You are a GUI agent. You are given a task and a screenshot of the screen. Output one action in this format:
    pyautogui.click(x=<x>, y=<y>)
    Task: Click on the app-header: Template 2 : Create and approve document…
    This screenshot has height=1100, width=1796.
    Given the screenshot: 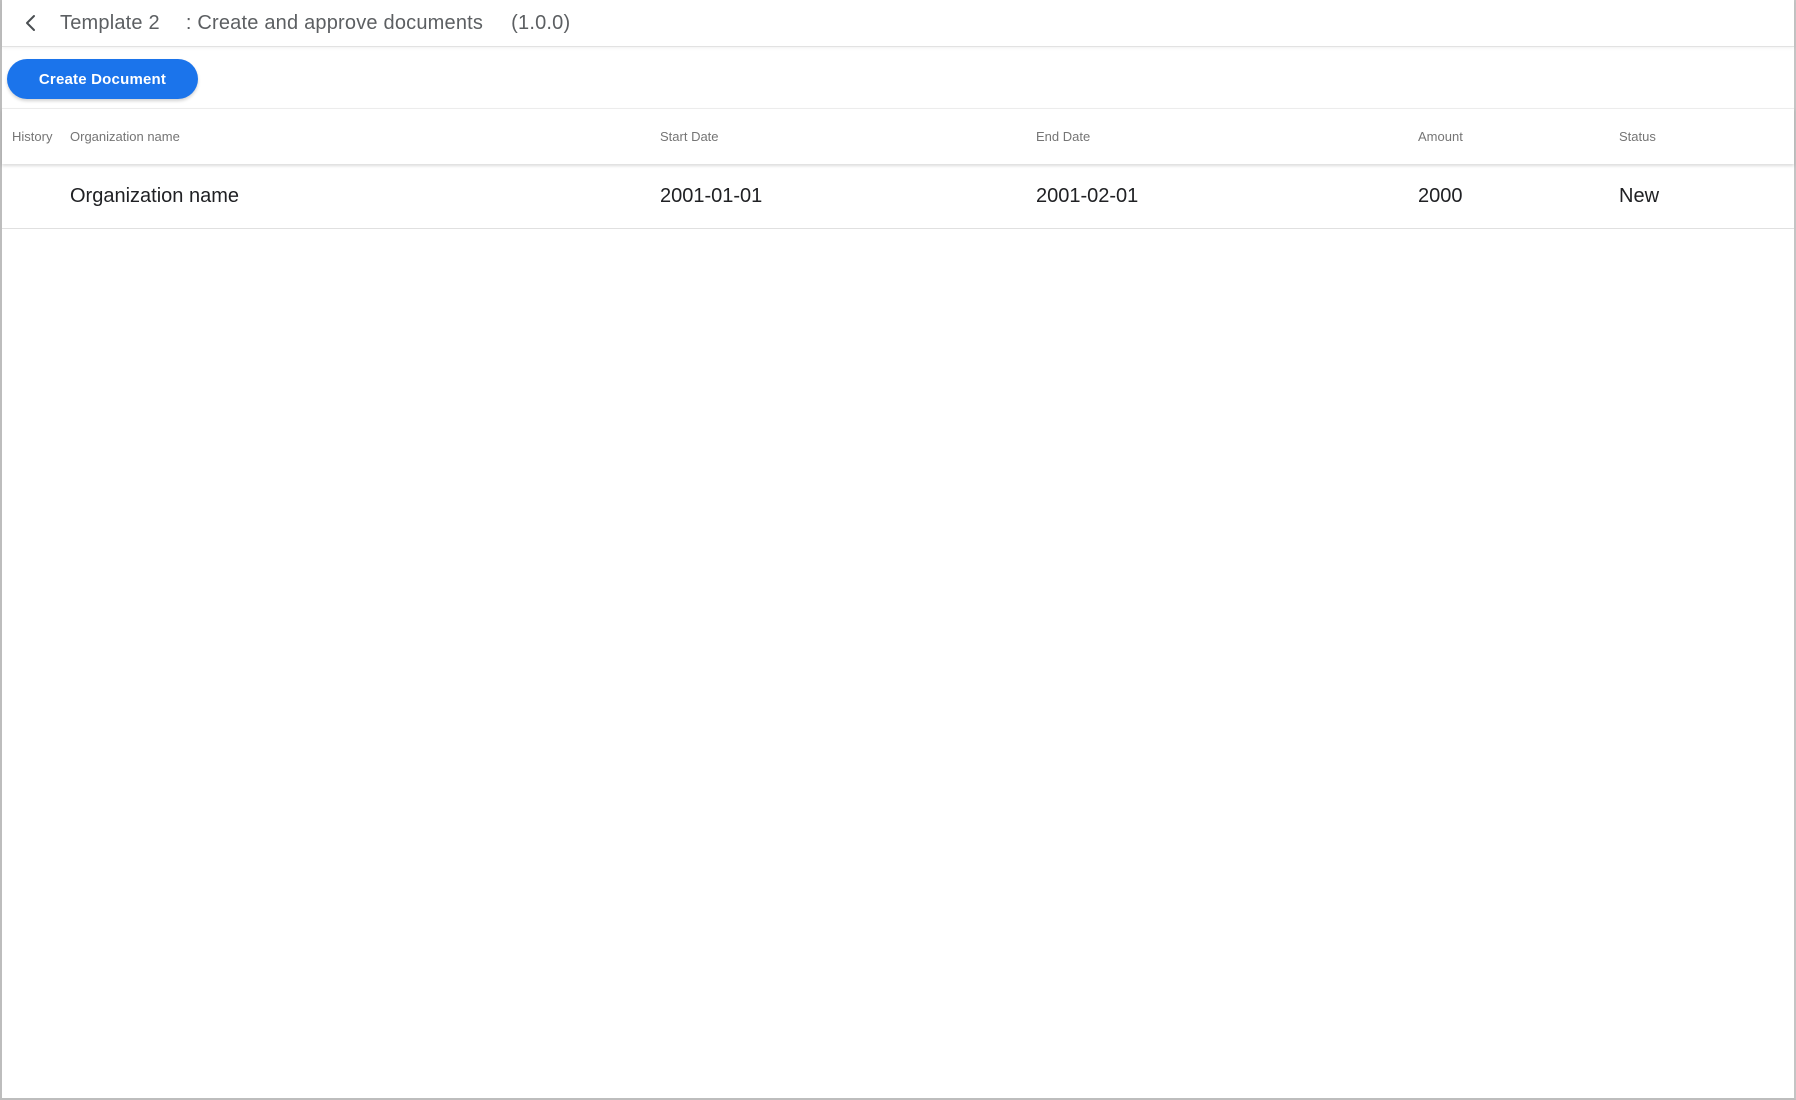 What is the action you would take?
    pyautogui.click(x=898, y=23)
    